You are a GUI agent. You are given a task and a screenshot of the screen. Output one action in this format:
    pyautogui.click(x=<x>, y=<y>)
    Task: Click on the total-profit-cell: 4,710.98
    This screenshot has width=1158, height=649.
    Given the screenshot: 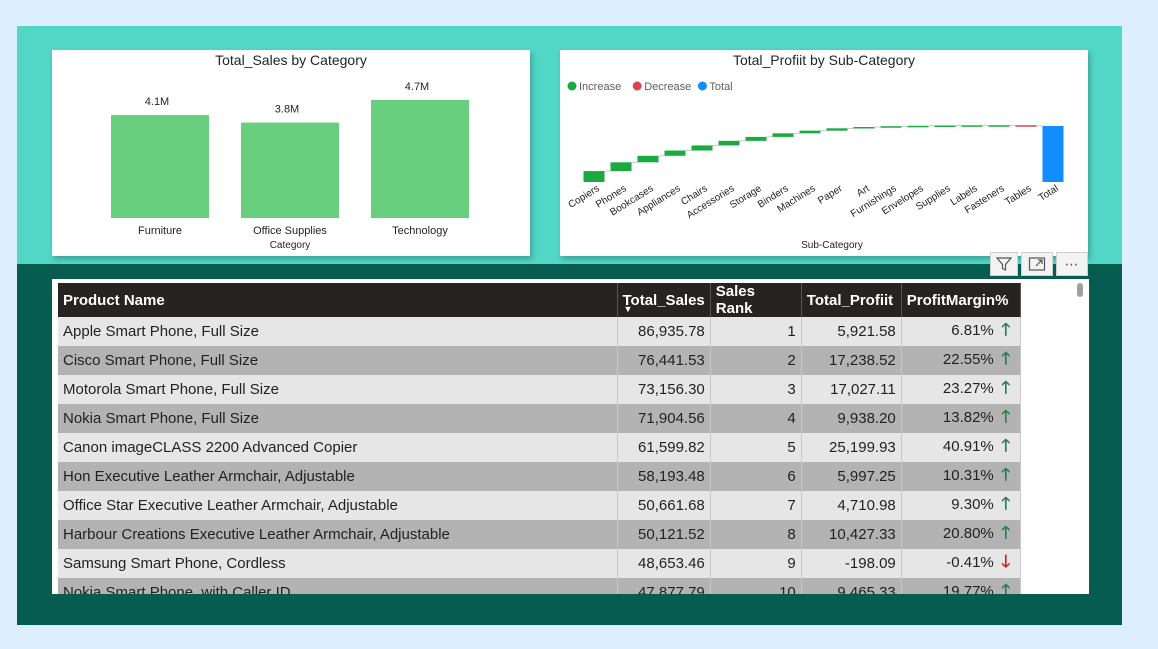 What is the action you would take?
    pyautogui.click(x=851, y=505)
    